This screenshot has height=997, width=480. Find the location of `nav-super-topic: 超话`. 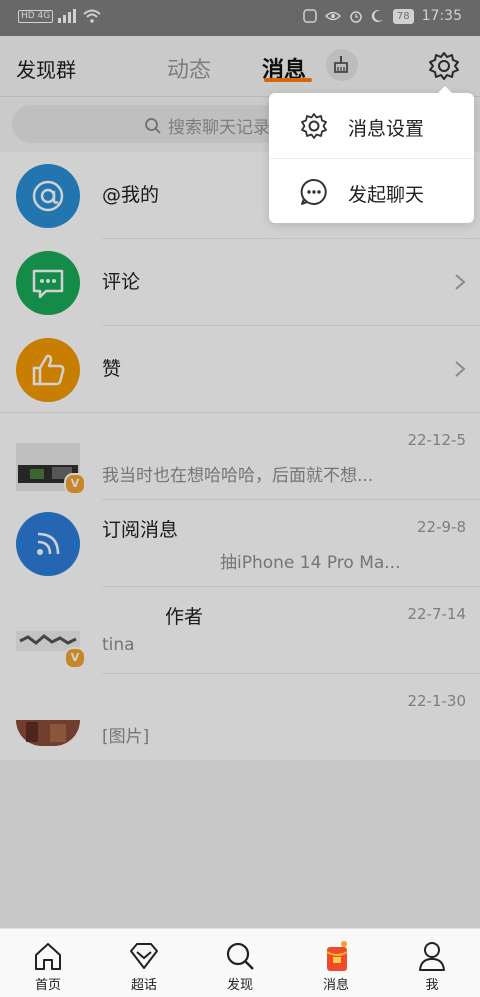

nav-super-topic: 超话 is located at coordinates (144, 963).